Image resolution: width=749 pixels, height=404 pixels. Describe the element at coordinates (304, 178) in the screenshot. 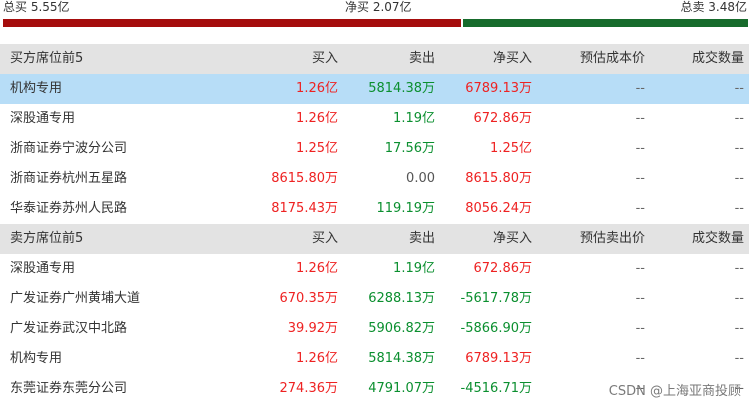

I see `buy-amount: 8615.80万` at that location.